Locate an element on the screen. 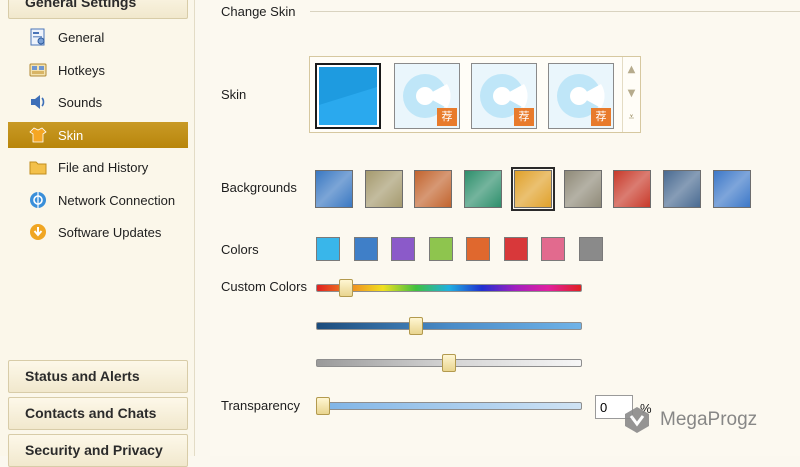 This screenshot has width=800, height=467. section-title: Change Skin is located at coordinates (258, 11).